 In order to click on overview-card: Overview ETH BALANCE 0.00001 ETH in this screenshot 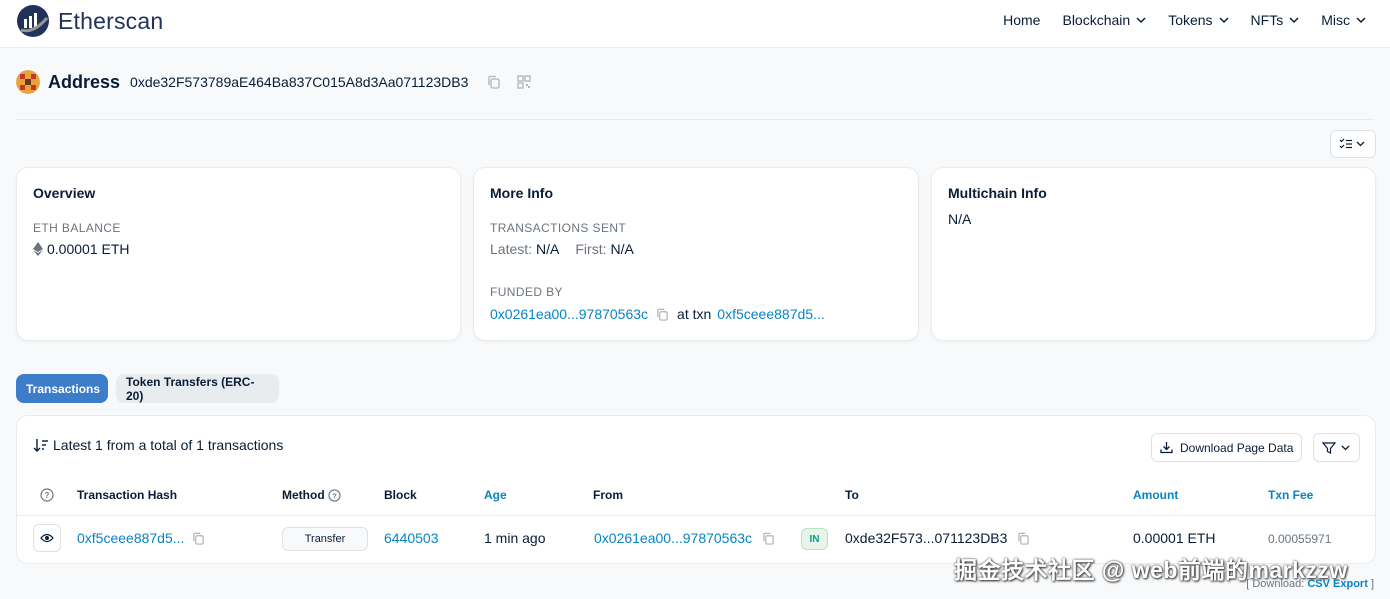, I will do `click(238, 254)`.